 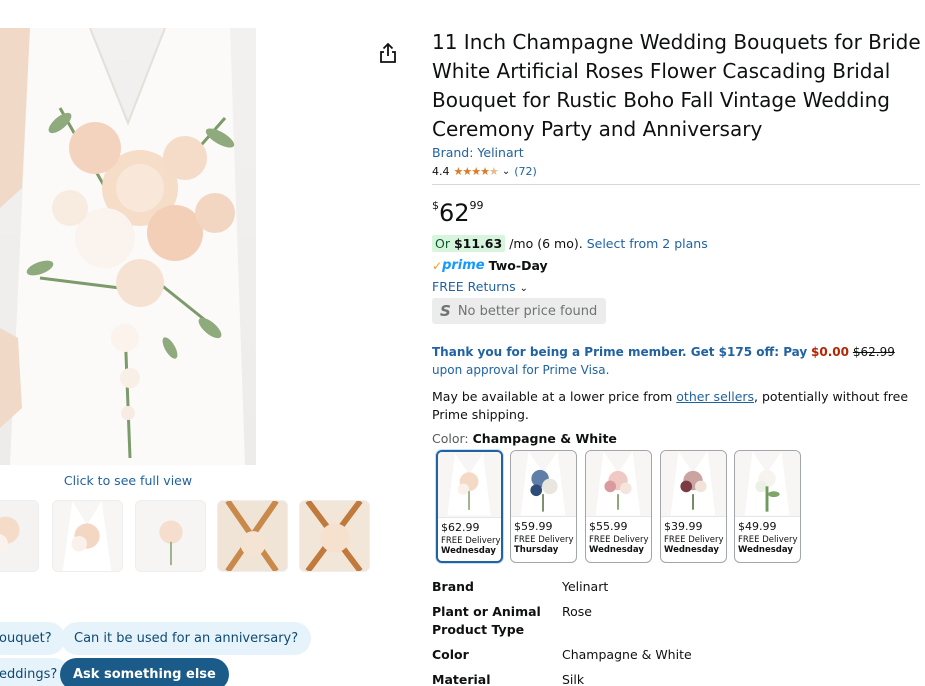 I want to click on price-tracker-icon: S, so click(x=445, y=311).